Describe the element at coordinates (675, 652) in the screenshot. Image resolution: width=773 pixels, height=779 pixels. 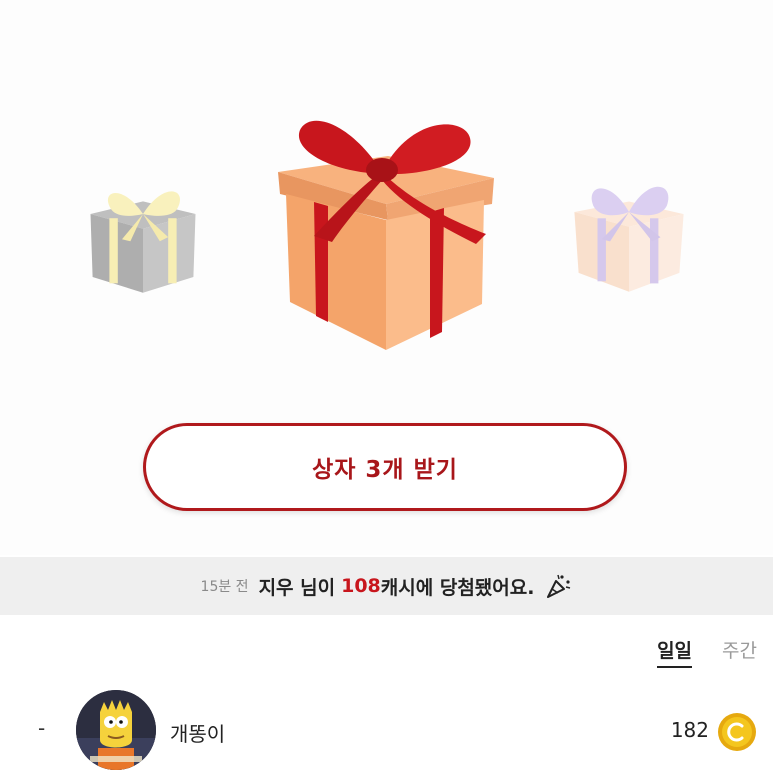
I see `tab-daily: 일일` at that location.